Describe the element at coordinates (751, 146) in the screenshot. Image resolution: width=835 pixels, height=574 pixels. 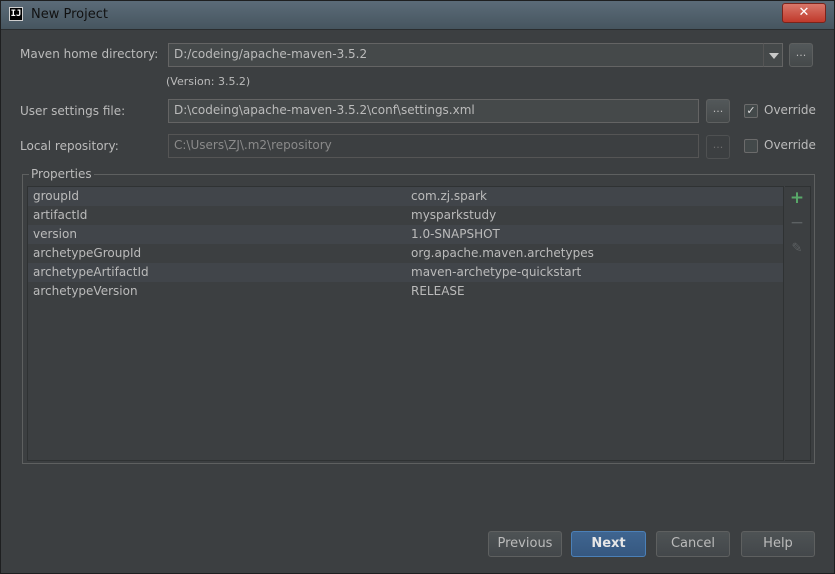
I see `local-repository-override-checkbox` at that location.